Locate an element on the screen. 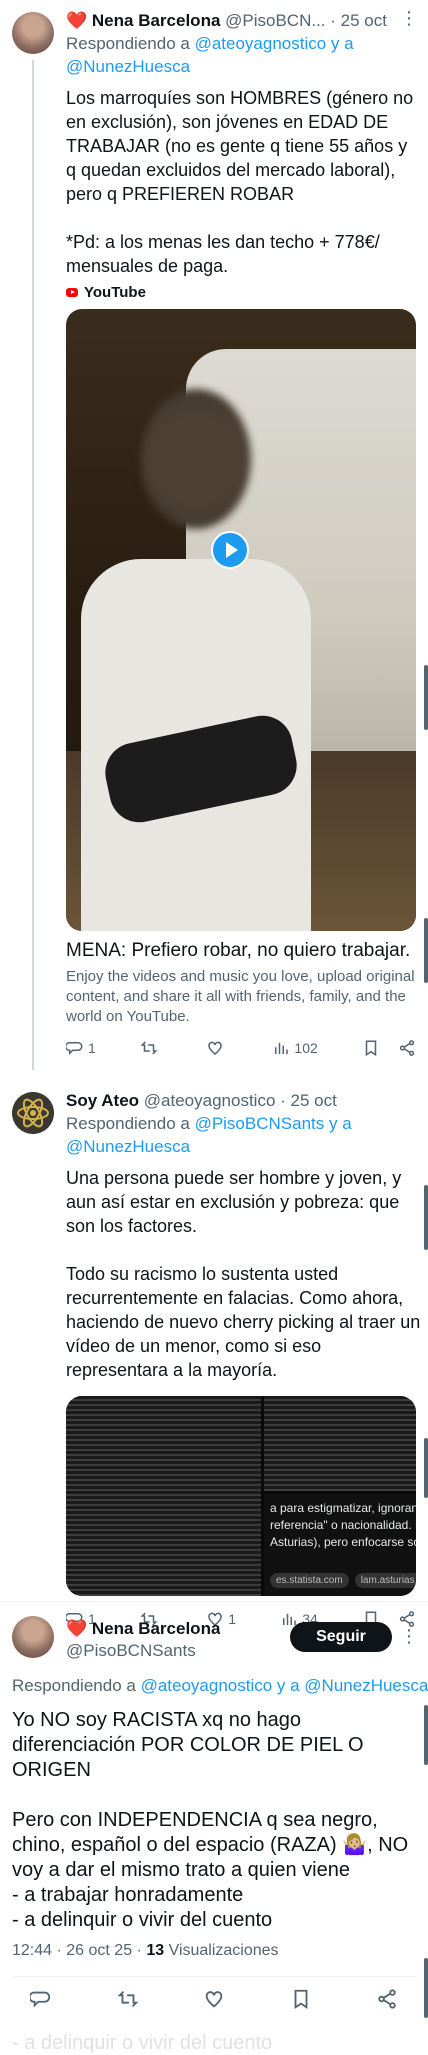 The image size is (428, 2055). reply-to-users: @ateoyagnostico y a @NunezHuesca is located at coordinates (284, 1685).